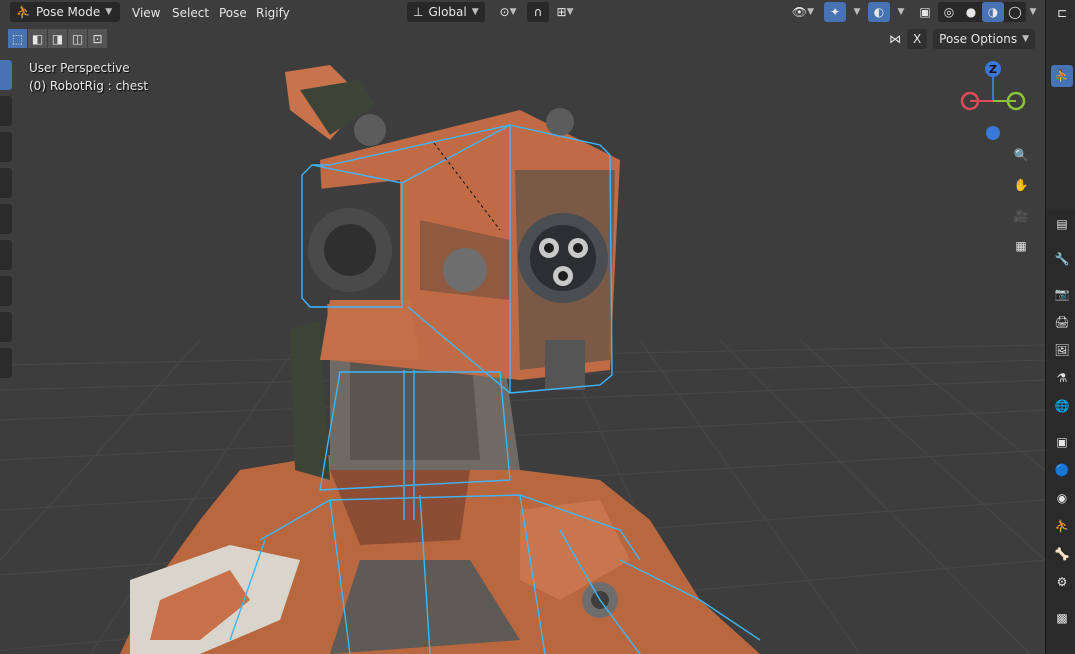  Describe the element at coordinates (273, 12) in the screenshot. I see `menu-rigify: Rigify` at that location.